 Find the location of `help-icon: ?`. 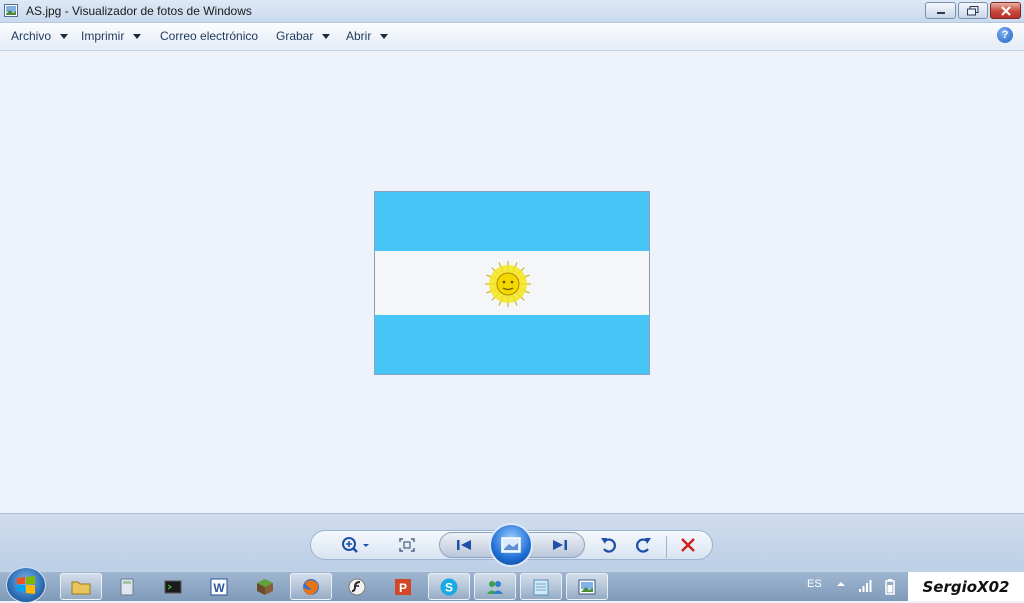

help-icon: ? is located at coordinates (1005, 35).